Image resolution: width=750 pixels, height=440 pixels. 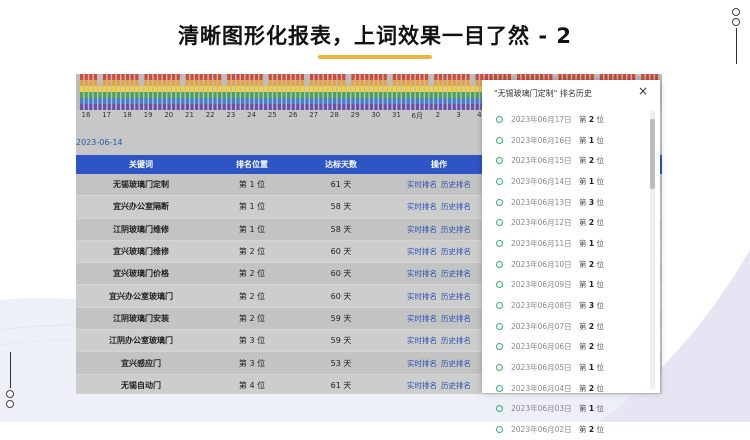 What do you see at coordinates (293, 115) in the screenshot?
I see `date-tick-label: 26` at bounding box center [293, 115].